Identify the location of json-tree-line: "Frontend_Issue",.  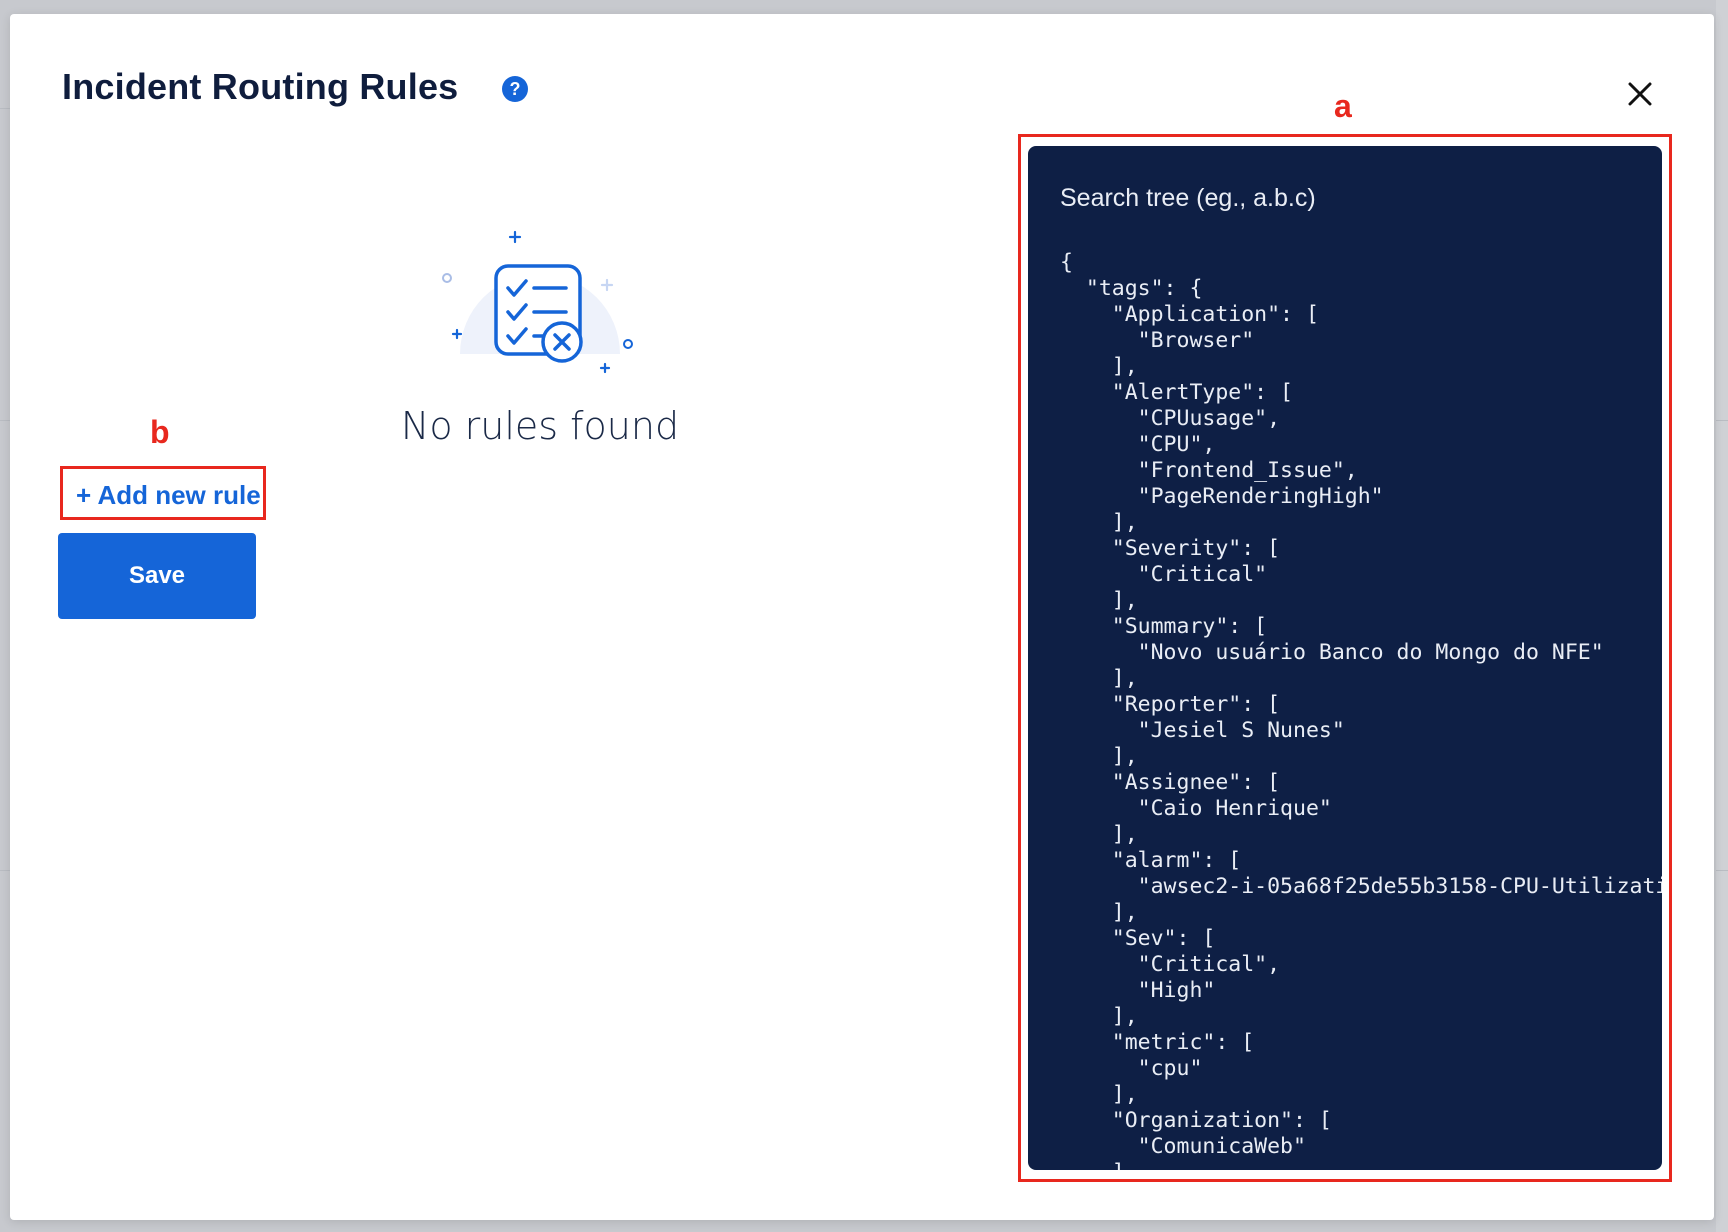
(1209, 470).